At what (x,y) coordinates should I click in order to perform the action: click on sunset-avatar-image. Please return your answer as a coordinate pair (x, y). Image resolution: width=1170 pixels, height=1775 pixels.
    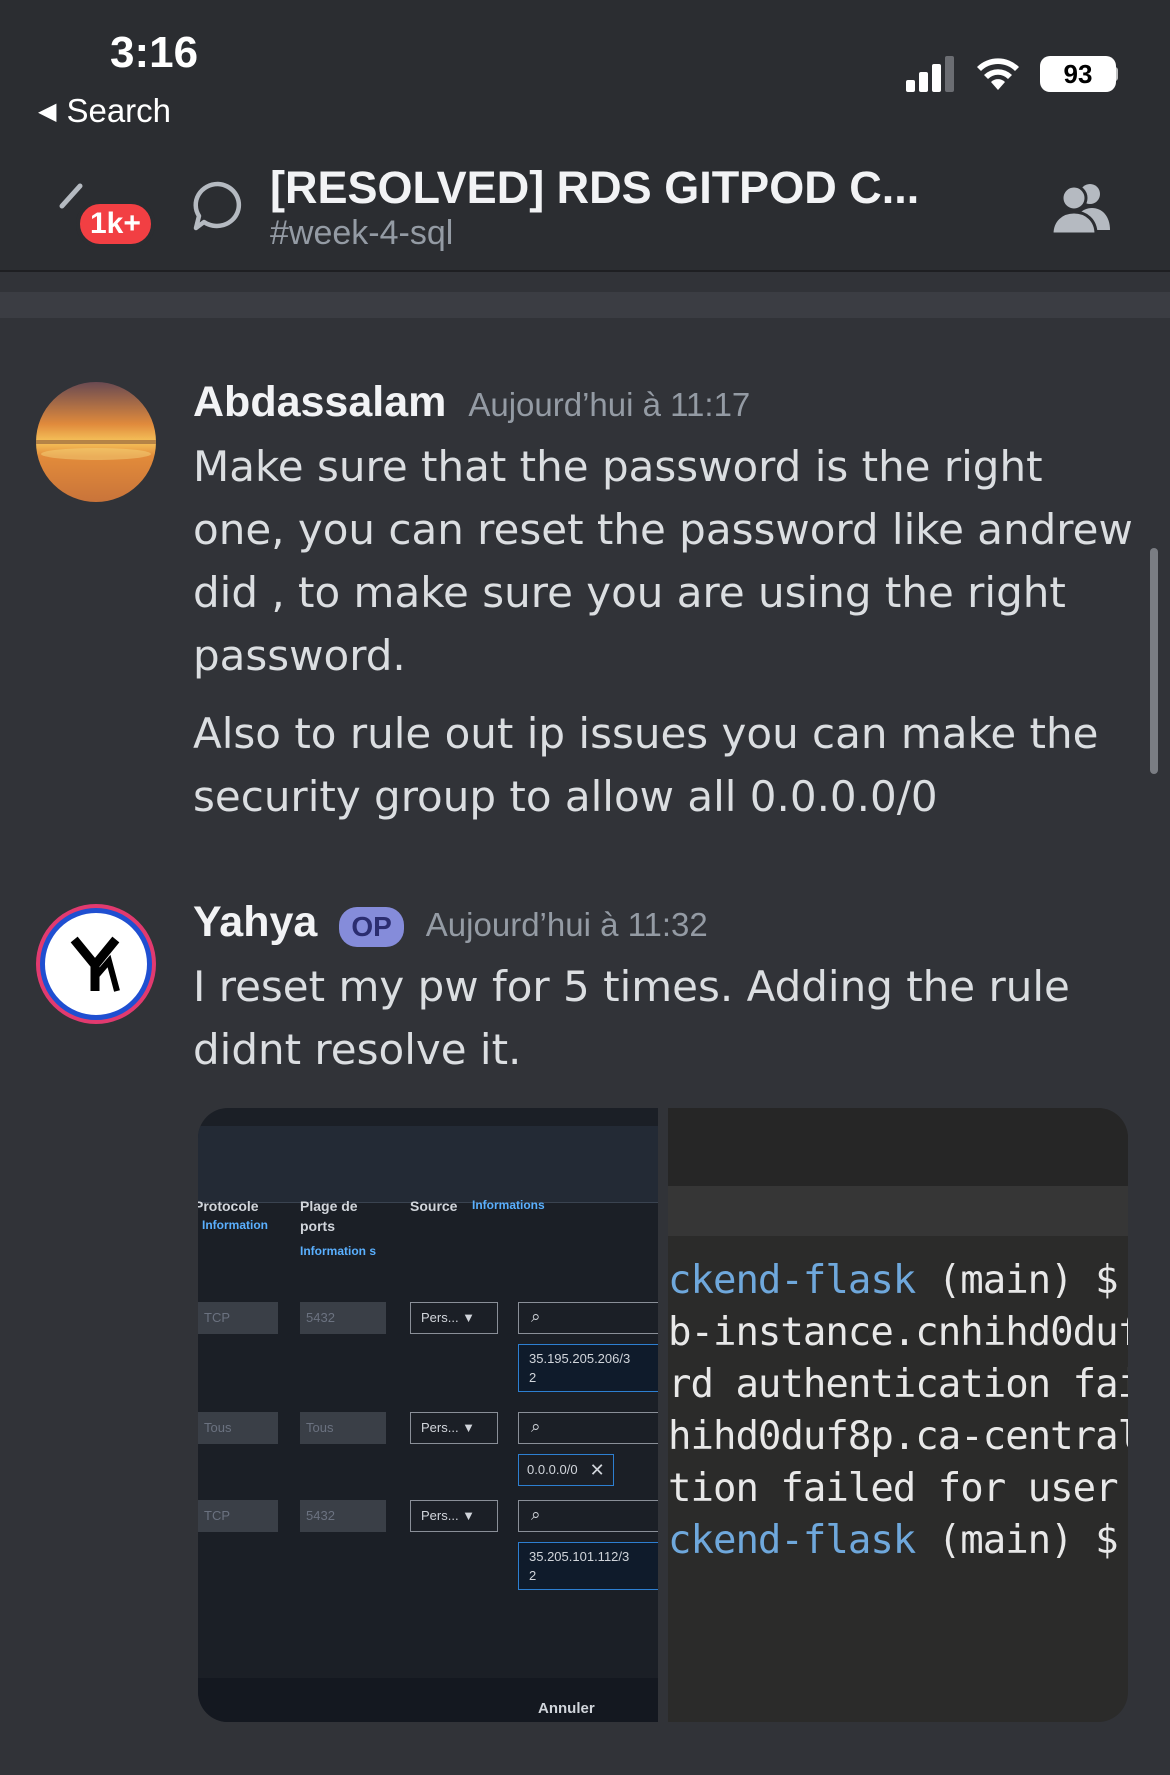
    Looking at the image, I should click on (96, 442).